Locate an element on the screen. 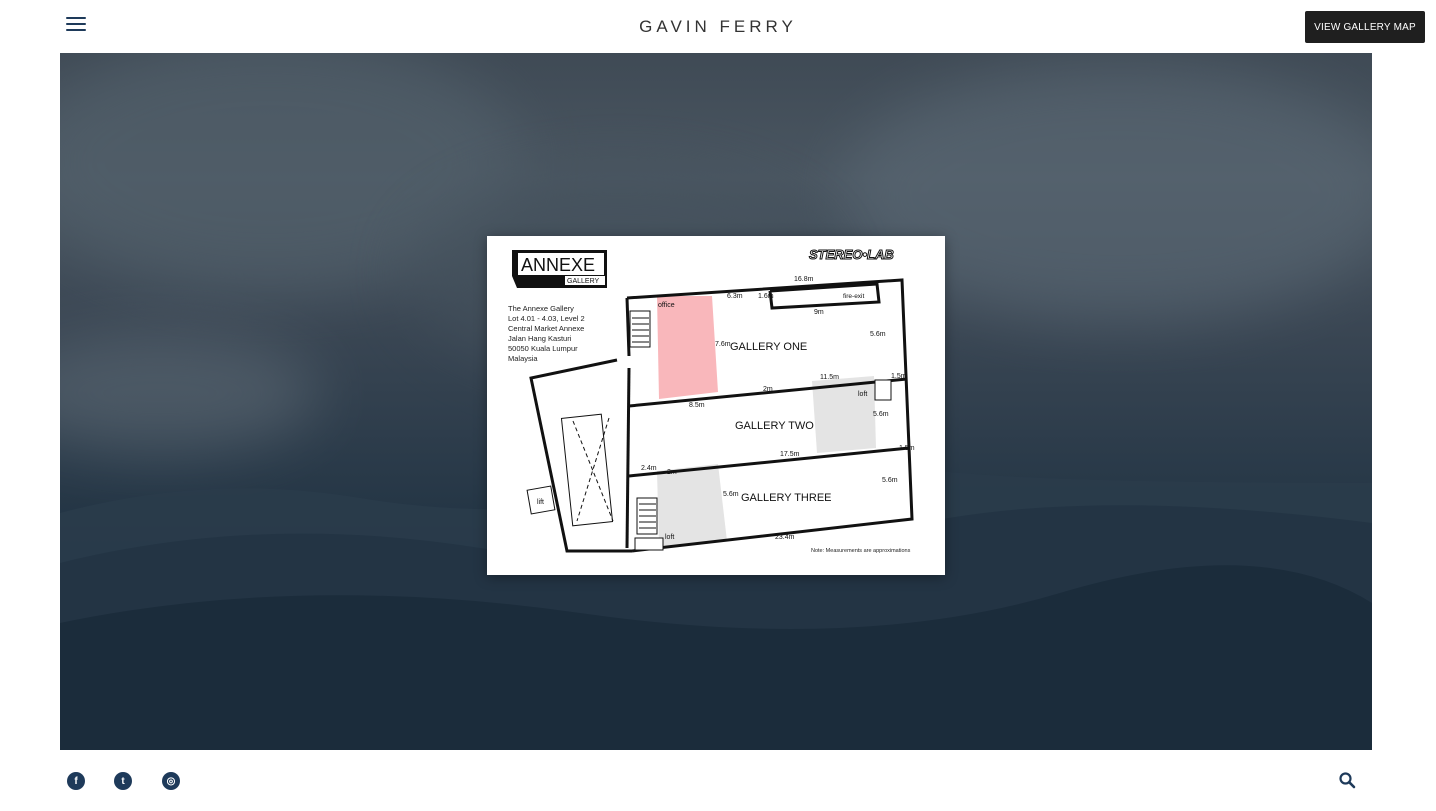 This screenshot has height=811, width=1436. site-footer is located at coordinates (718, 780).